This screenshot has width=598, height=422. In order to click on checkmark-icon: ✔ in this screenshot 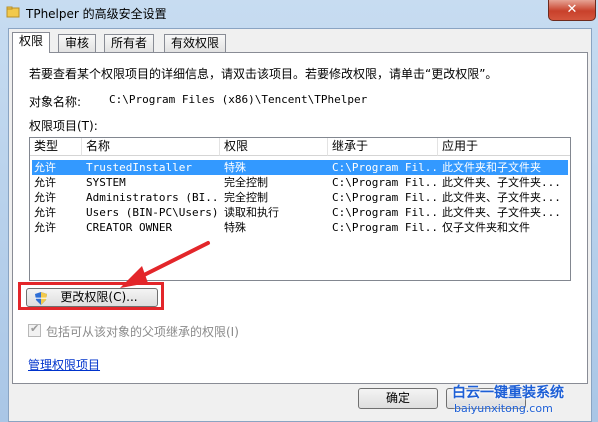, I will do `click(35, 328)`.